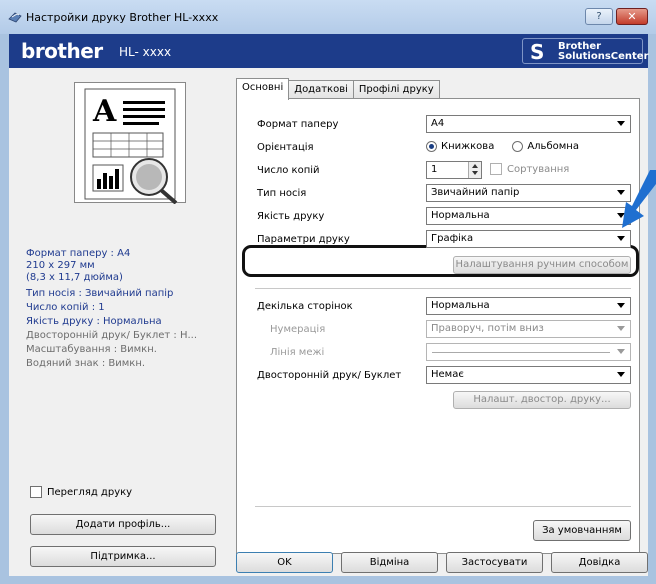 The image size is (656, 584). I want to click on help-button: Довідка, so click(599, 562).